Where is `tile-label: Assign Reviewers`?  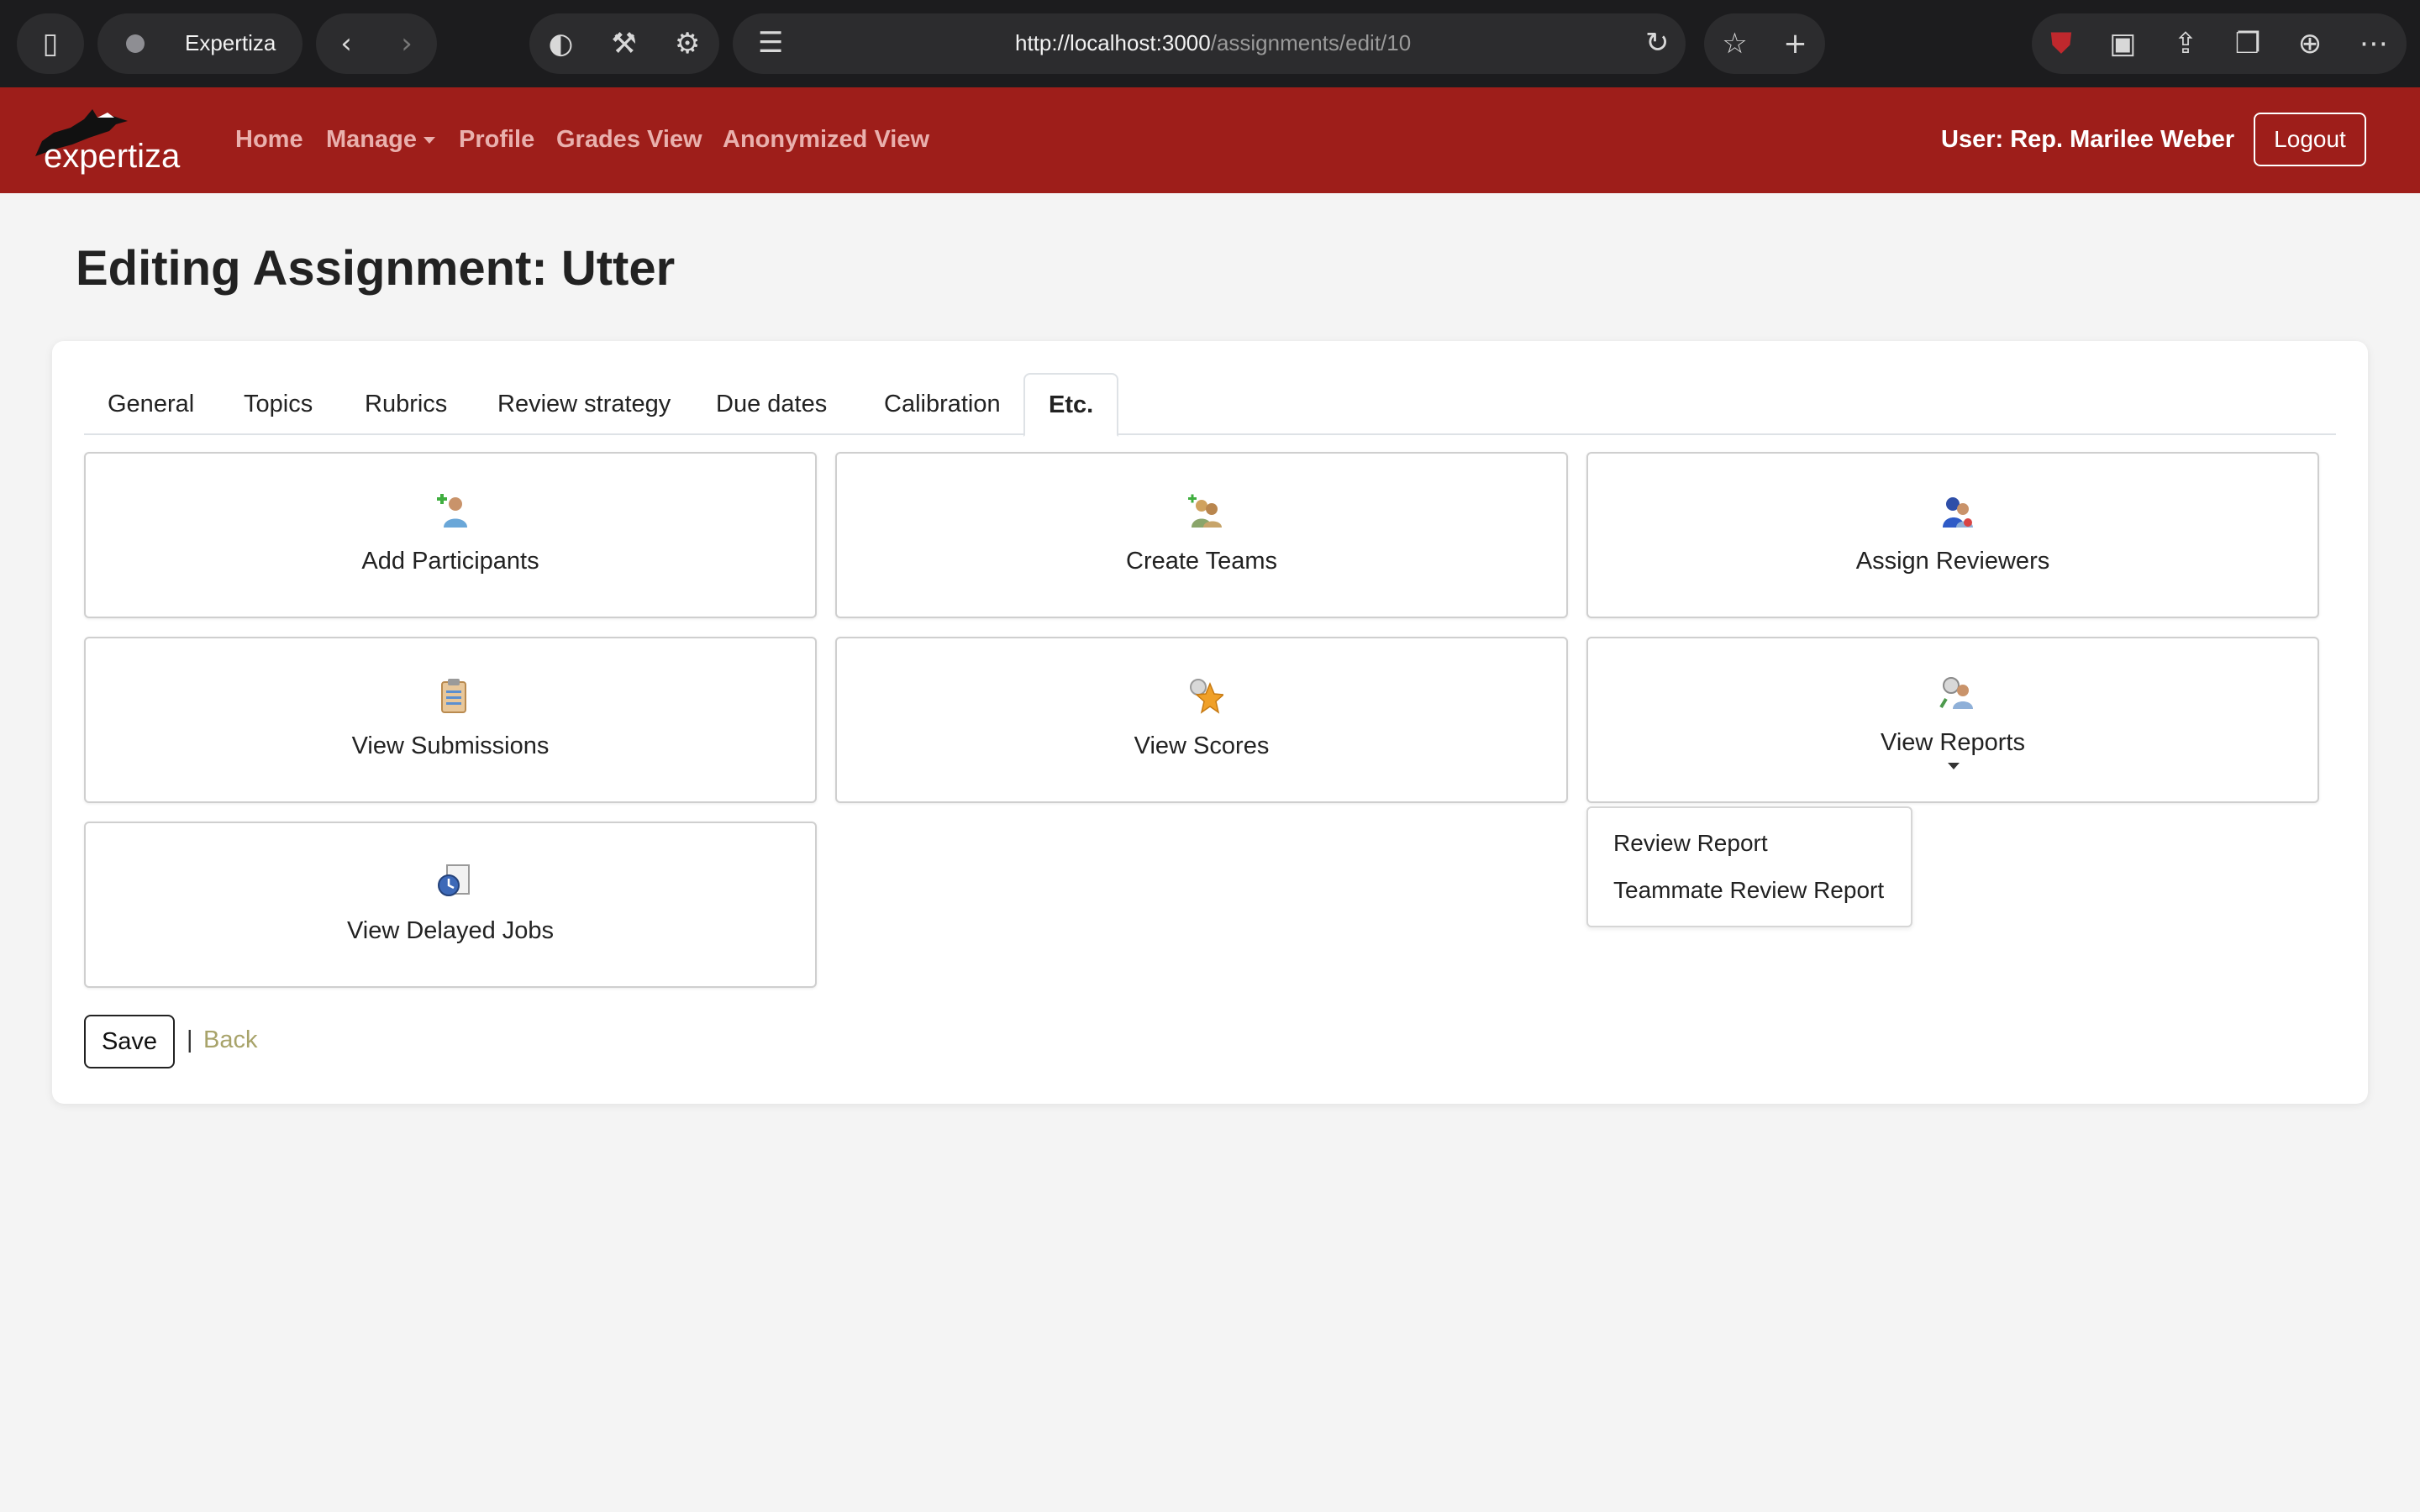 tile-label: Assign Reviewers is located at coordinates (1952, 561).